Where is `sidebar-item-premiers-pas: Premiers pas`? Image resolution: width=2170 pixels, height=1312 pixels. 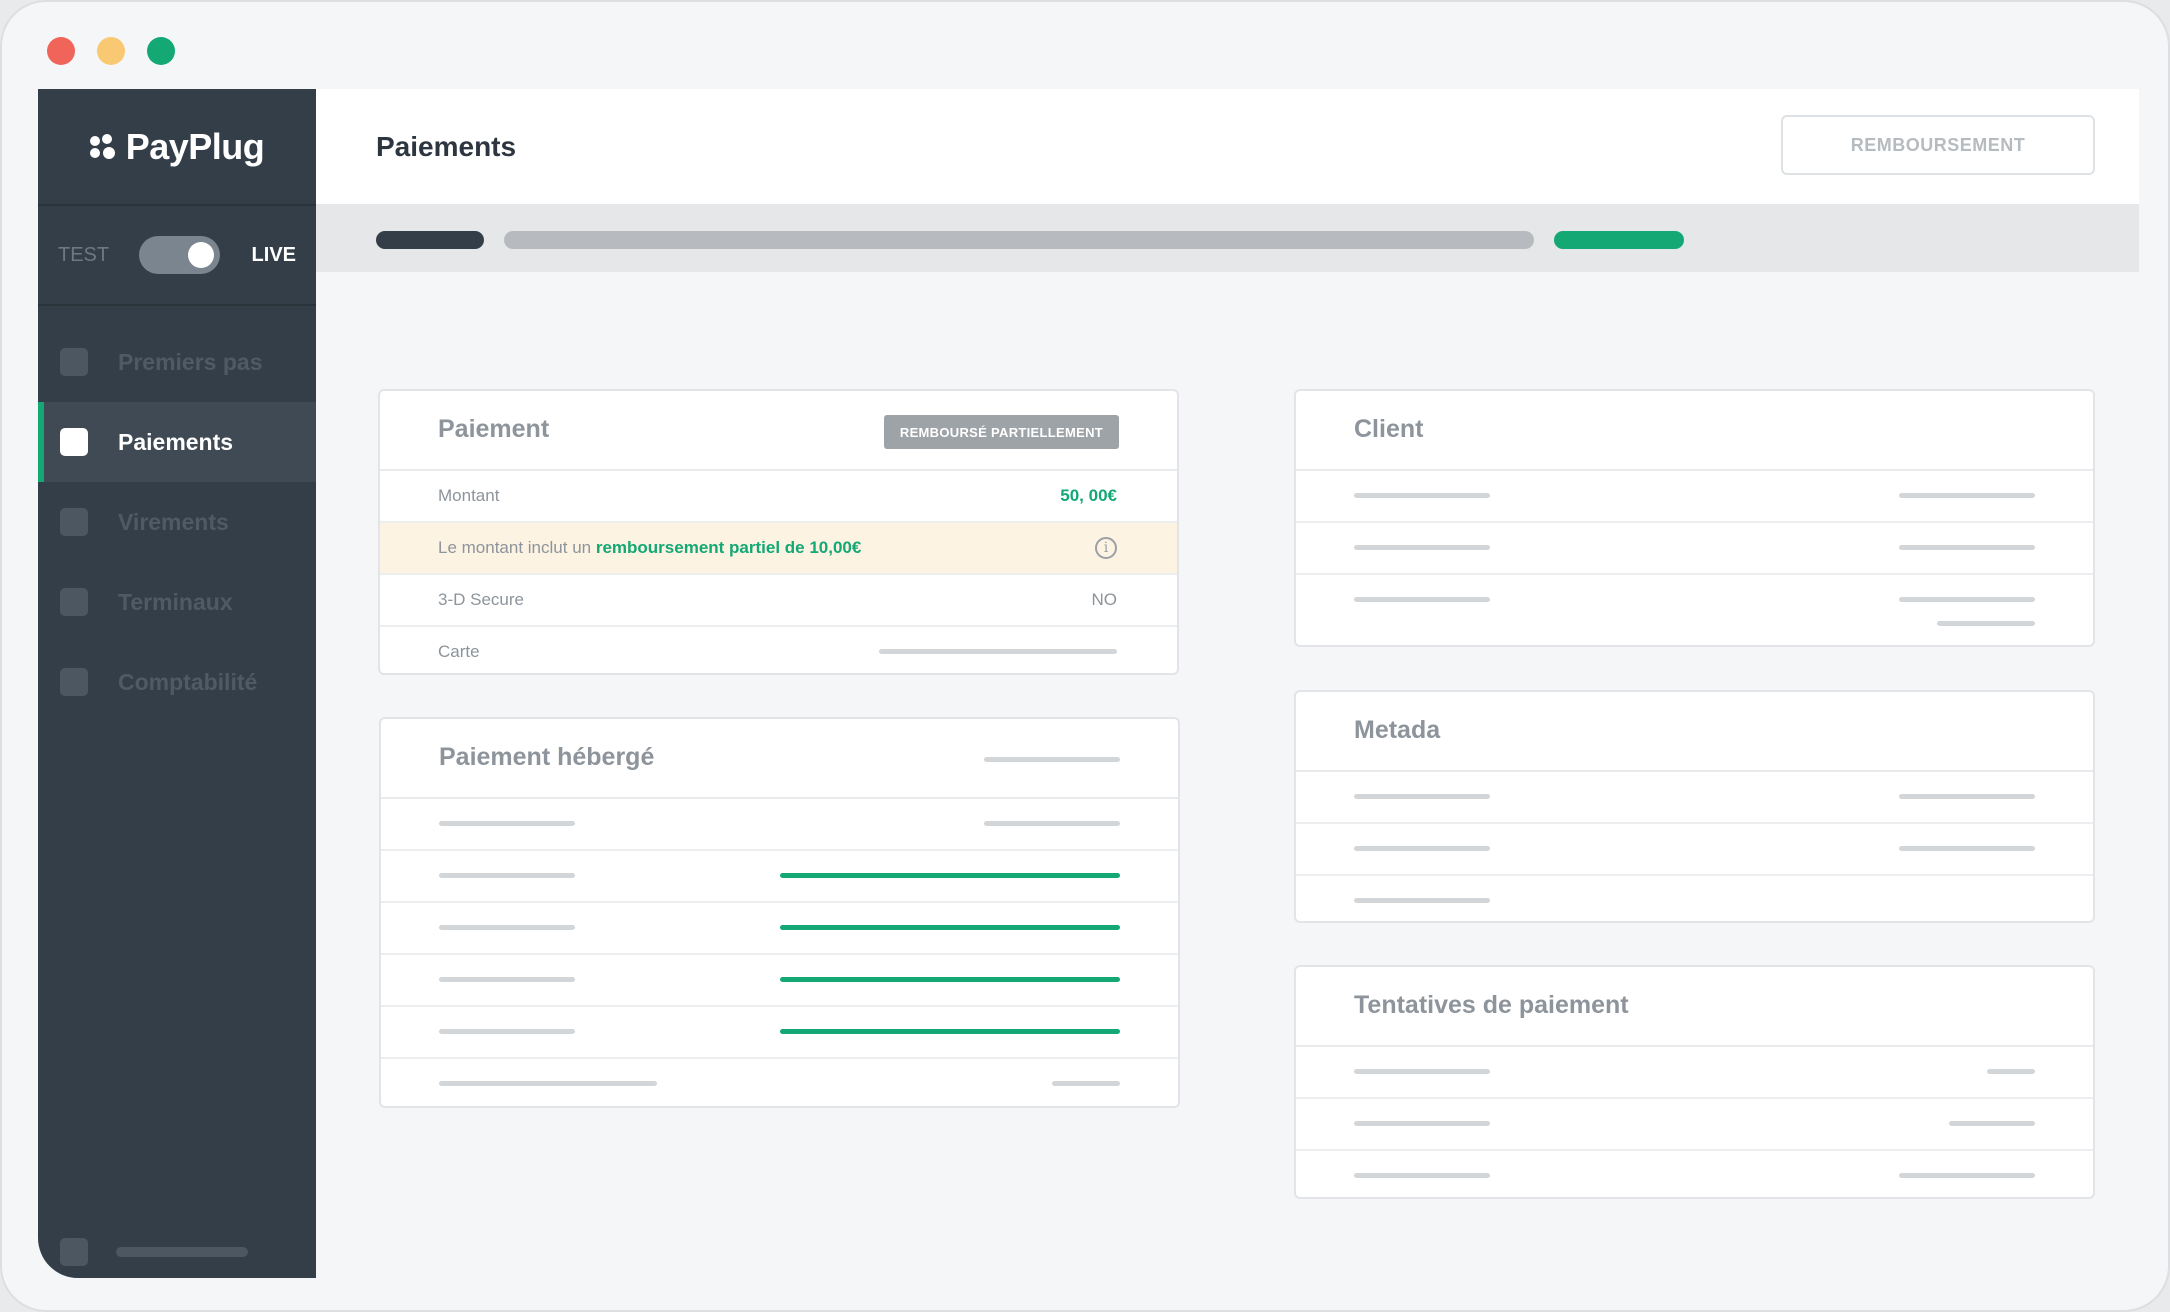 sidebar-item-premiers-pas: Premiers pas is located at coordinates (177, 362).